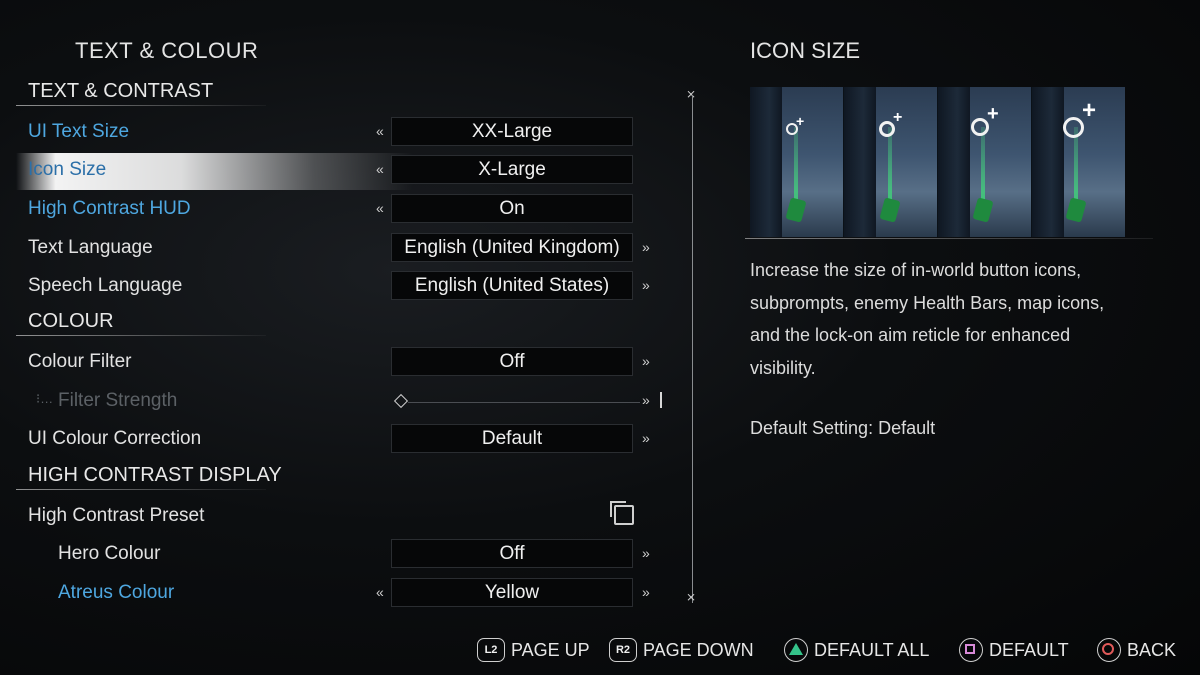 The image size is (1200, 675). Describe the element at coordinates (67, 169) in the screenshot. I see `setting-label: Icon Size` at that location.